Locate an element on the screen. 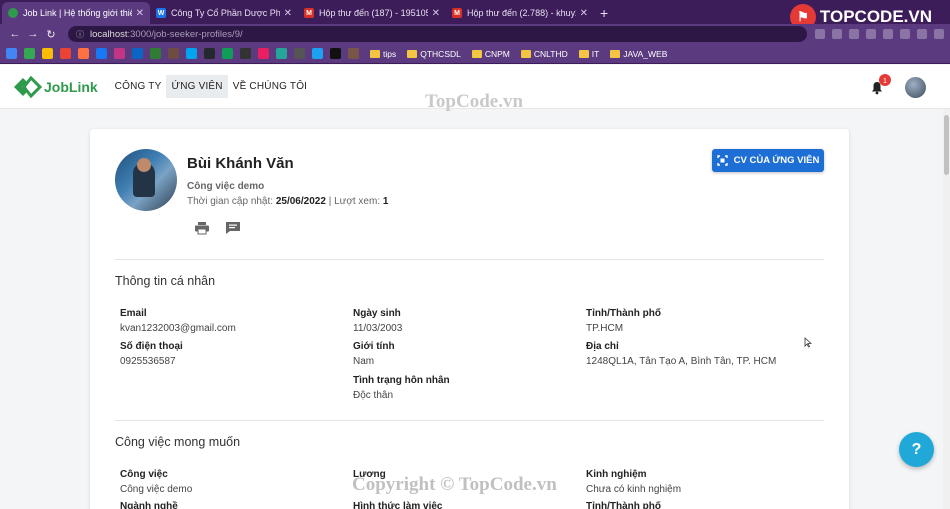 The height and width of the screenshot is (509, 950). tab-title: Công Ty Cổ Phần Dược Phẩm Ha is located at coordinates (225, 13).